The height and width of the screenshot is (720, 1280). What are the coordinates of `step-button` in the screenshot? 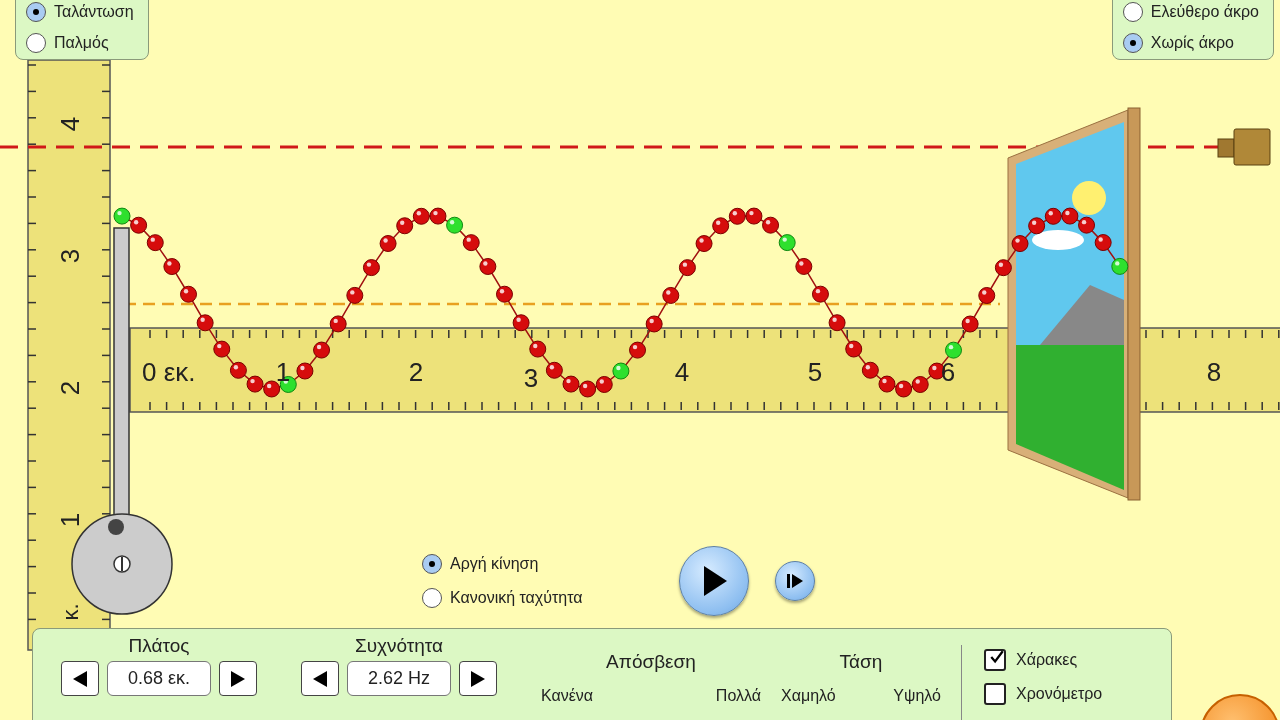 It's located at (794, 581).